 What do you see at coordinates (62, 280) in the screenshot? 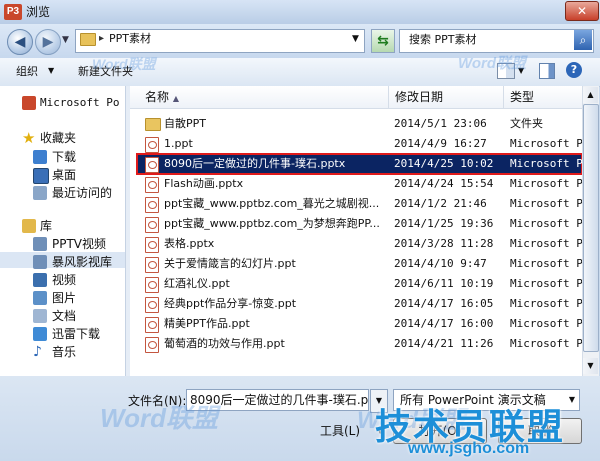
I see `nav-item-videos: 视频` at bounding box center [62, 280].